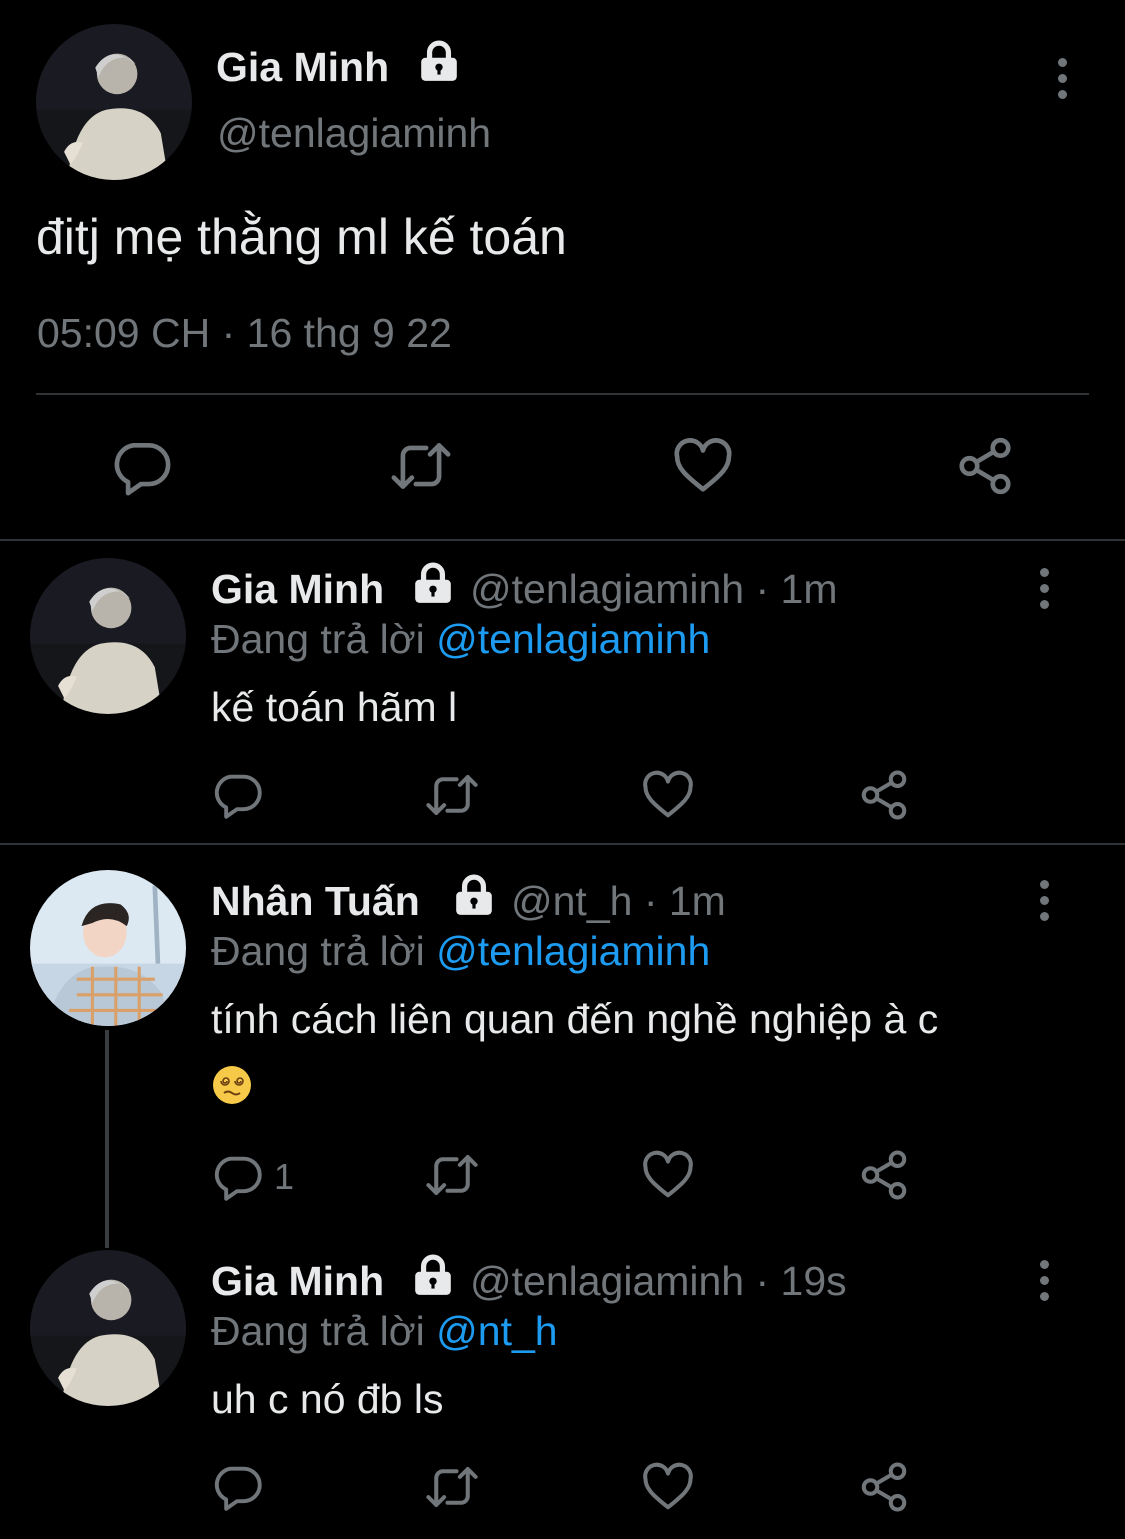 This screenshot has width=1125, height=1539. I want to click on dizzy-face-emoji, so click(232, 1085).